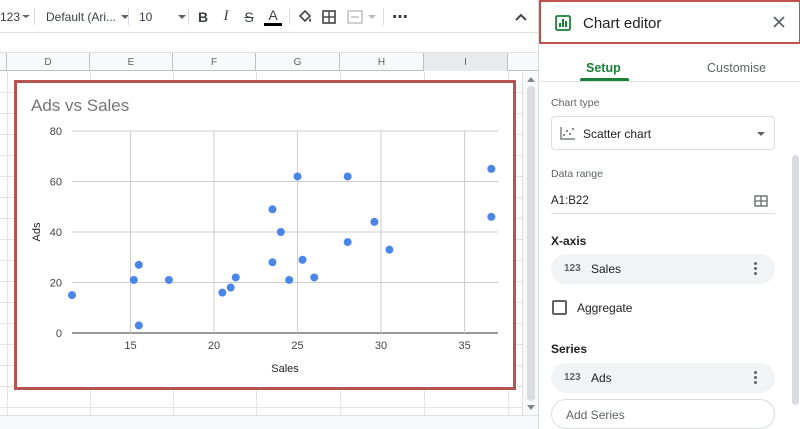 The height and width of the screenshot is (429, 800). What do you see at coordinates (606, 269) in the screenshot?
I see `x-axis-chip-label: Sales` at bounding box center [606, 269].